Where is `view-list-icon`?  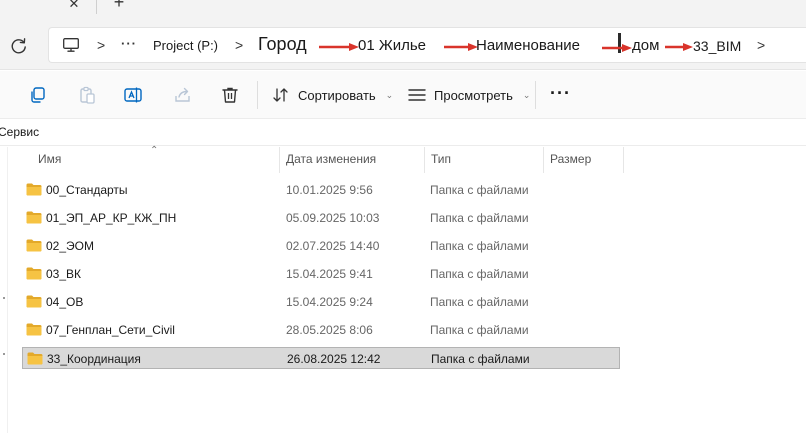 view-list-icon is located at coordinates (417, 95).